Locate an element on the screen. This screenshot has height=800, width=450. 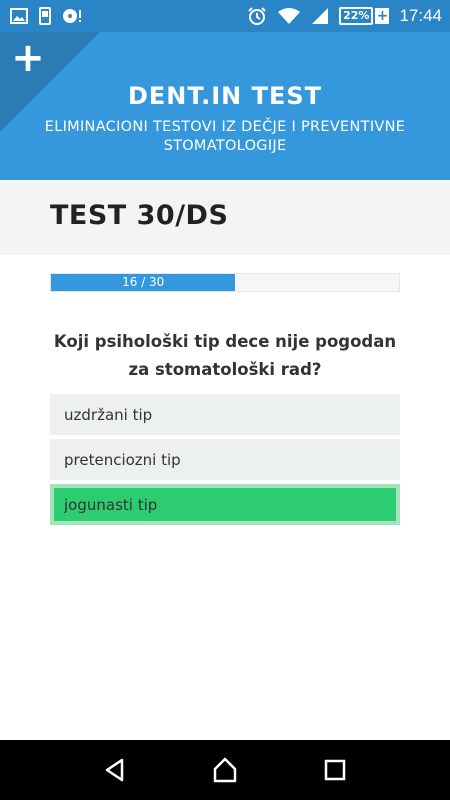
home-button is located at coordinates (225, 770).